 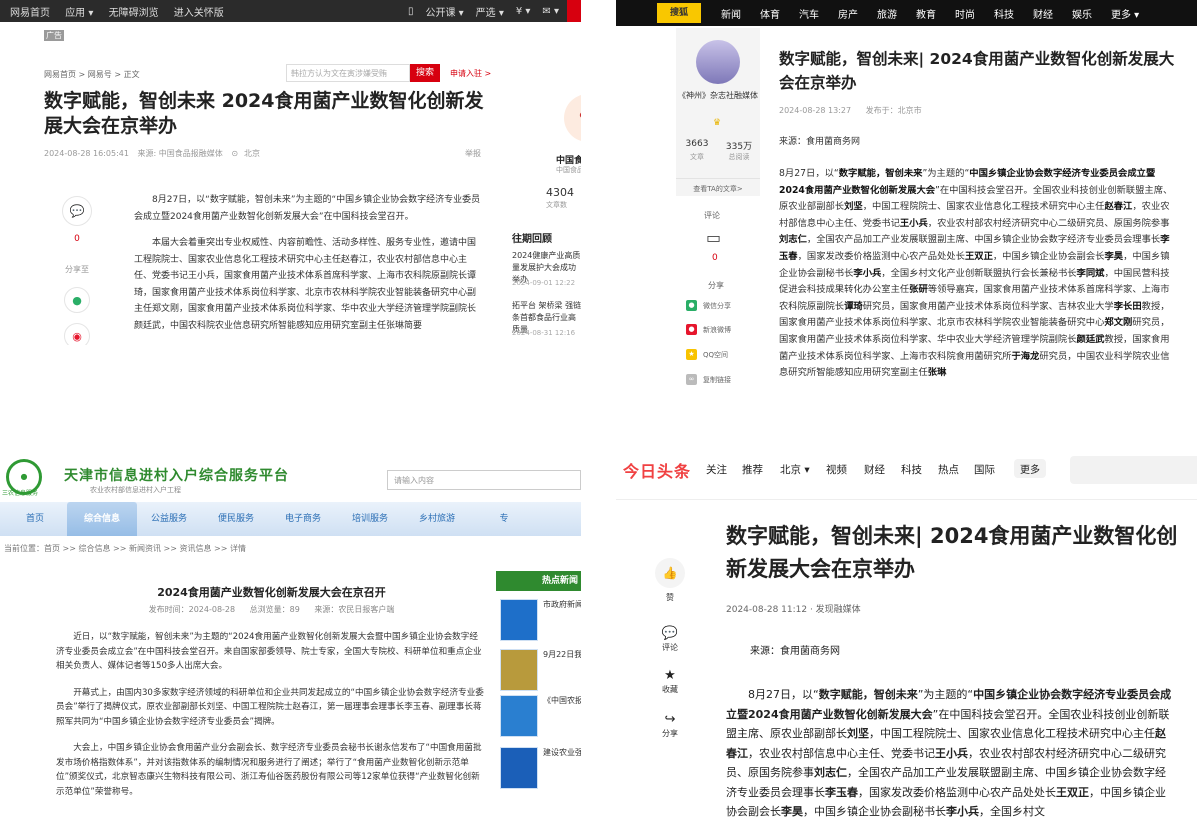 I want to click on nav-follow: 关注, so click(x=716, y=469).